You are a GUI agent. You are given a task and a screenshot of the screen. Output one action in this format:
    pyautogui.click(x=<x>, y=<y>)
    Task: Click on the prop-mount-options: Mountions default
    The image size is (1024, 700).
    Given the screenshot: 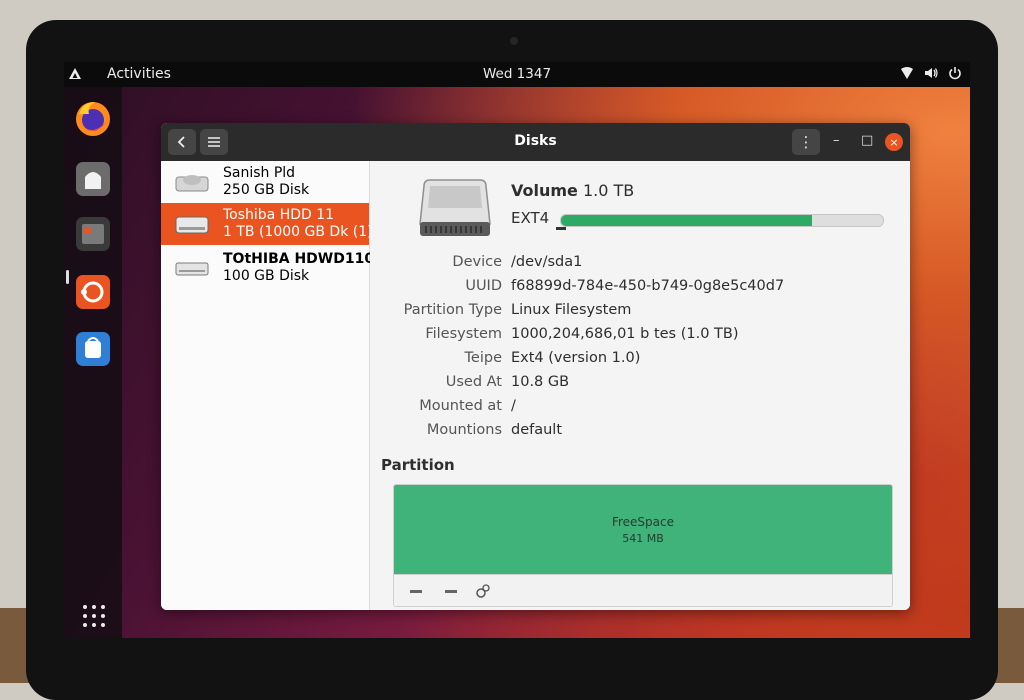 What is the action you would take?
    pyautogui.click(x=640, y=433)
    